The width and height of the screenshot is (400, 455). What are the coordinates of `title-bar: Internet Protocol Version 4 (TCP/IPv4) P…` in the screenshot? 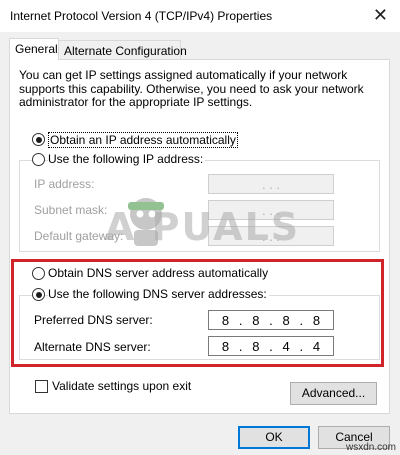 It's located at (200, 16).